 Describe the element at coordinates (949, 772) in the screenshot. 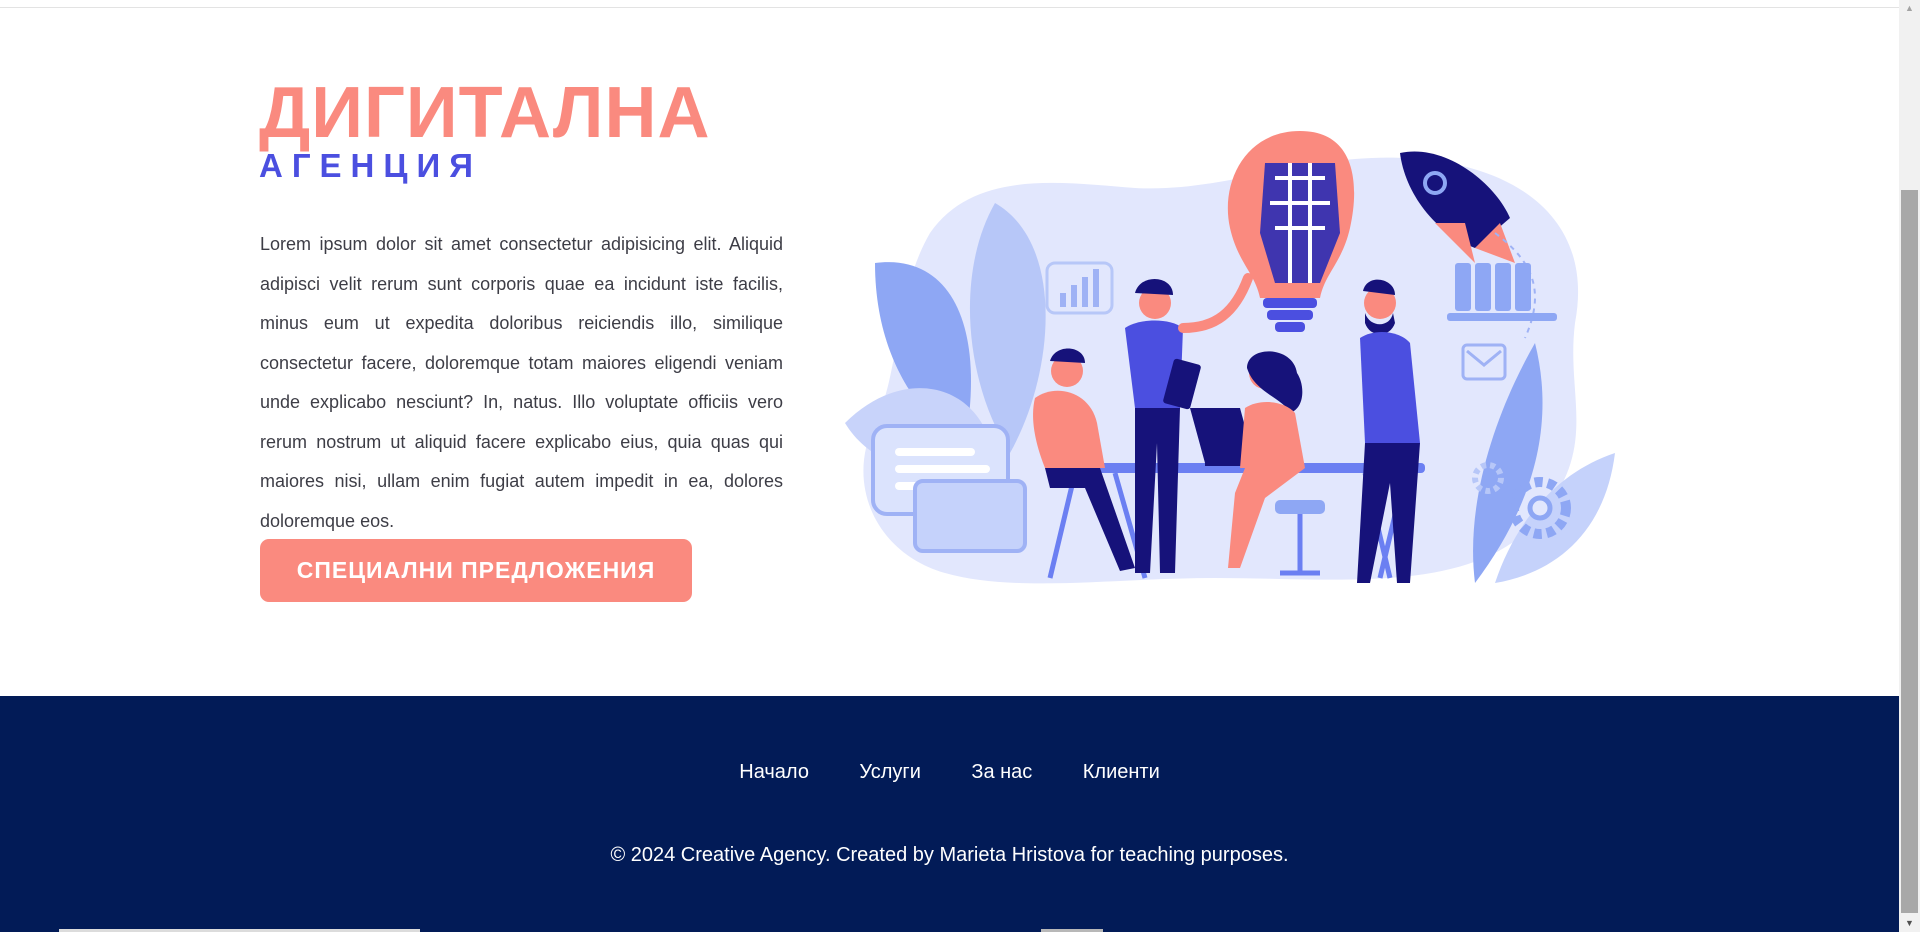

I see `footer-nav: Начало Услуги За нас Клиенти` at that location.